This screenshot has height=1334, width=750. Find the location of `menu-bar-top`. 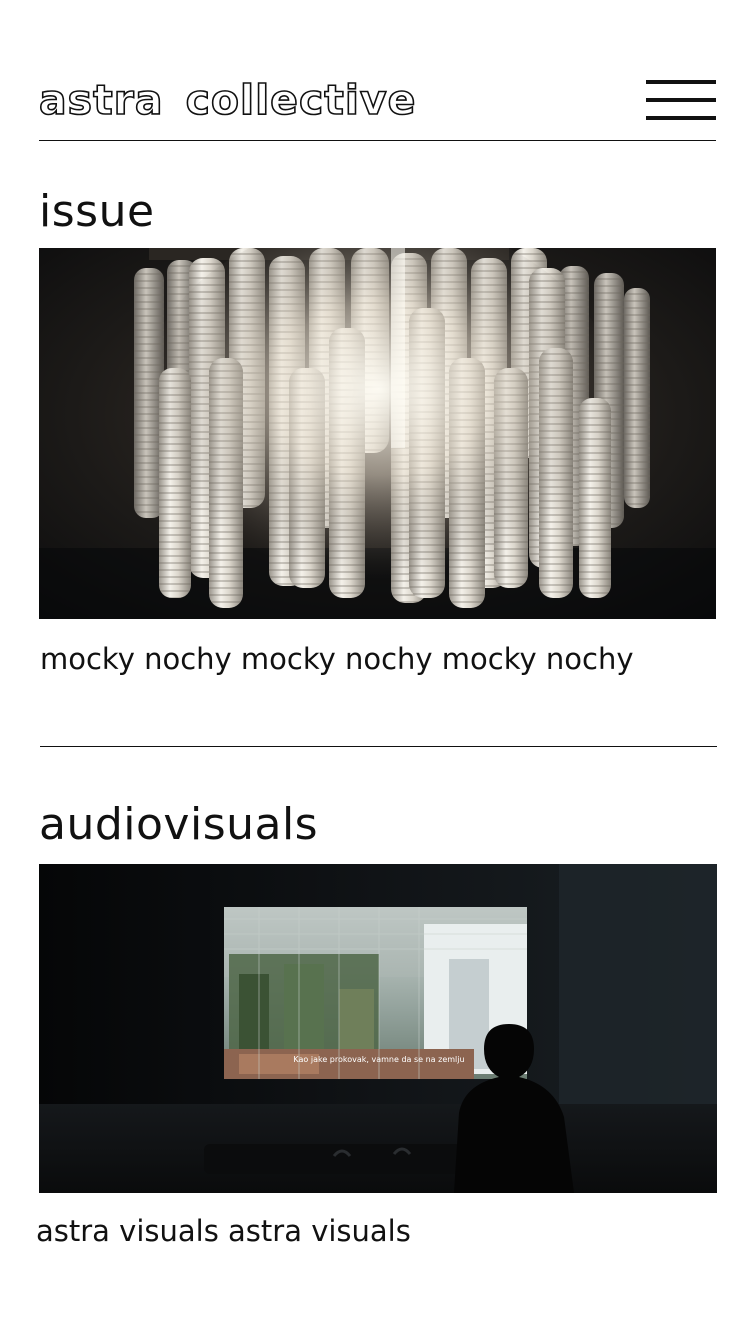

menu-bar-top is located at coordinates (681, 82).